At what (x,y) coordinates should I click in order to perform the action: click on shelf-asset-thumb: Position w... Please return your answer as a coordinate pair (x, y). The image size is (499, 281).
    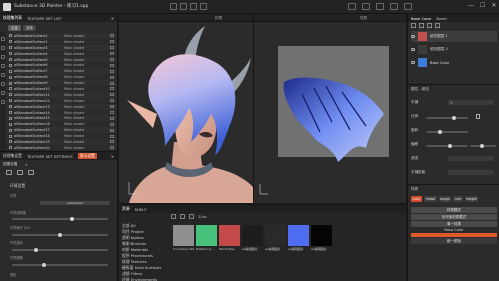
    Looking at the image, I should click on (206, 238).